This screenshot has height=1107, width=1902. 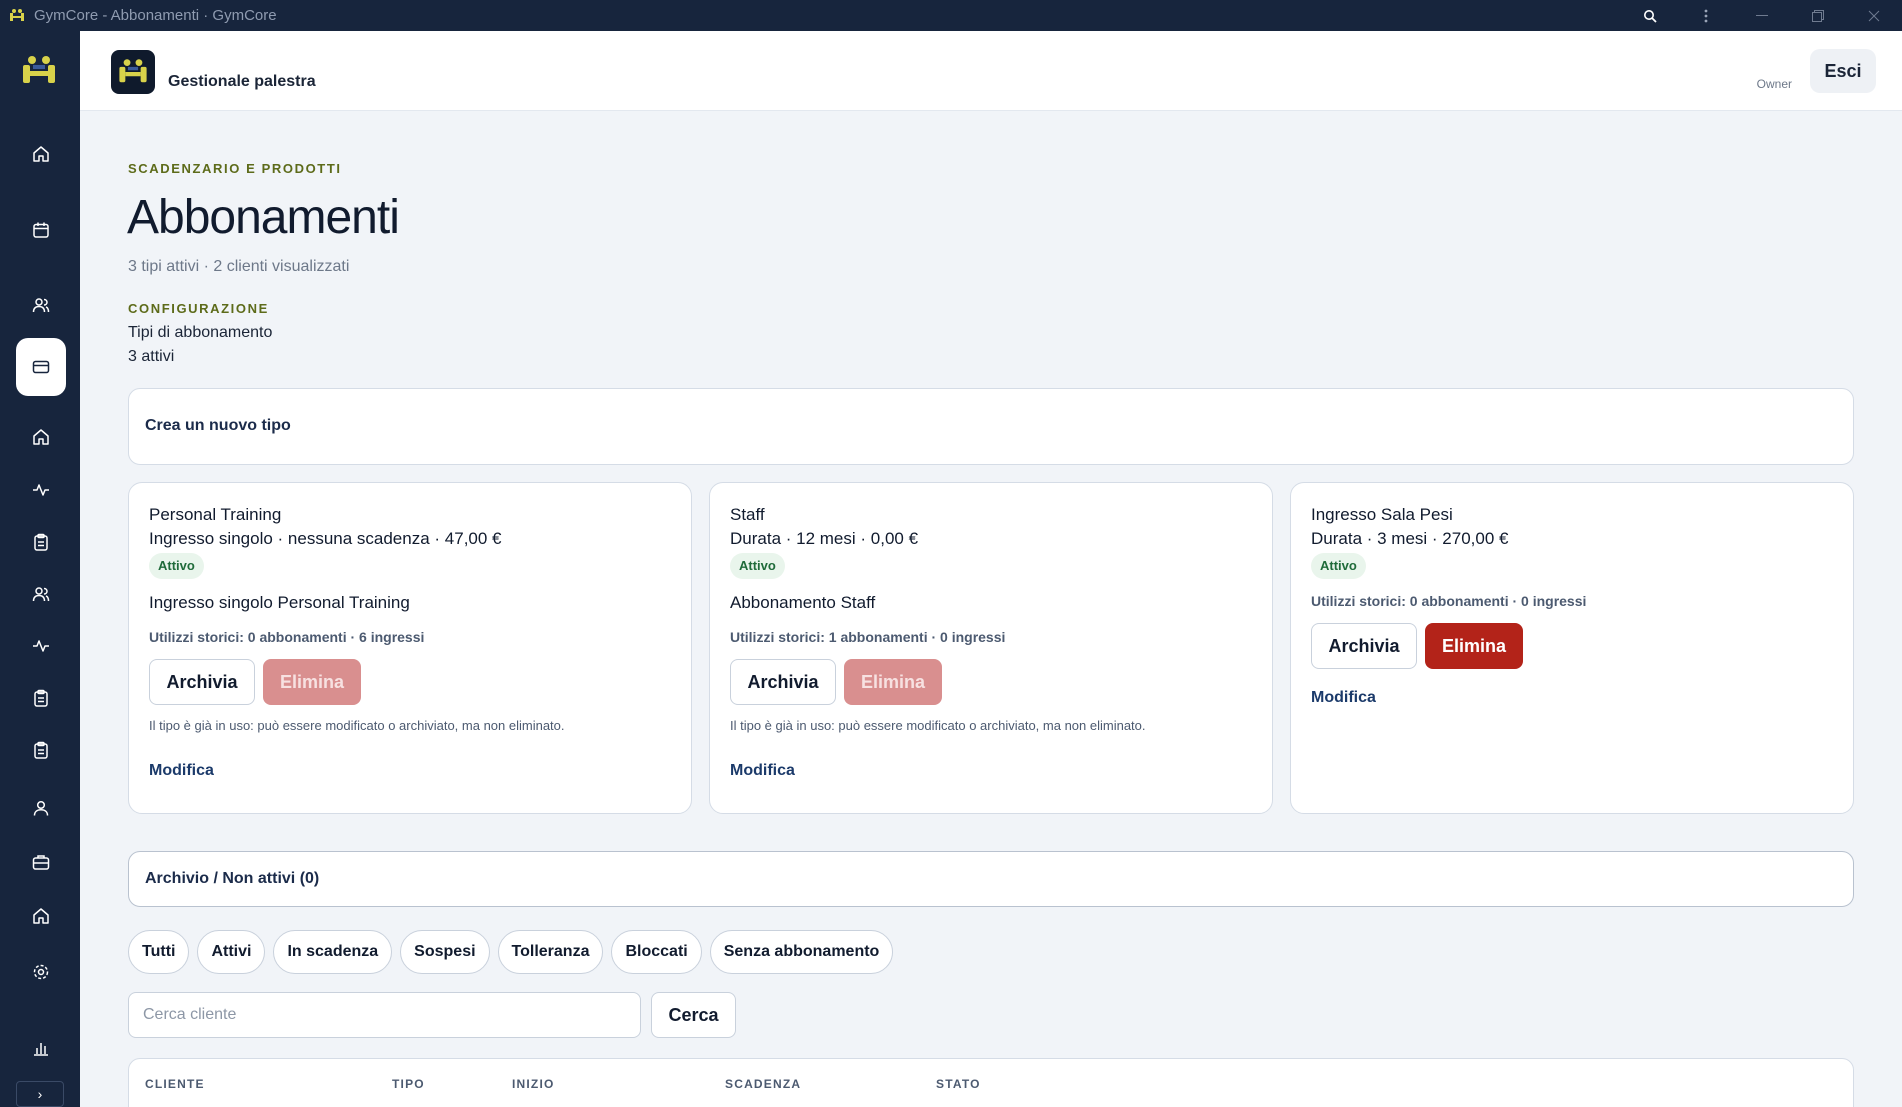 What do you see at coordinates (231, 952) in the screenshot?
I see `filter-chip-active: Attivi` at bounding box center [231, 952].